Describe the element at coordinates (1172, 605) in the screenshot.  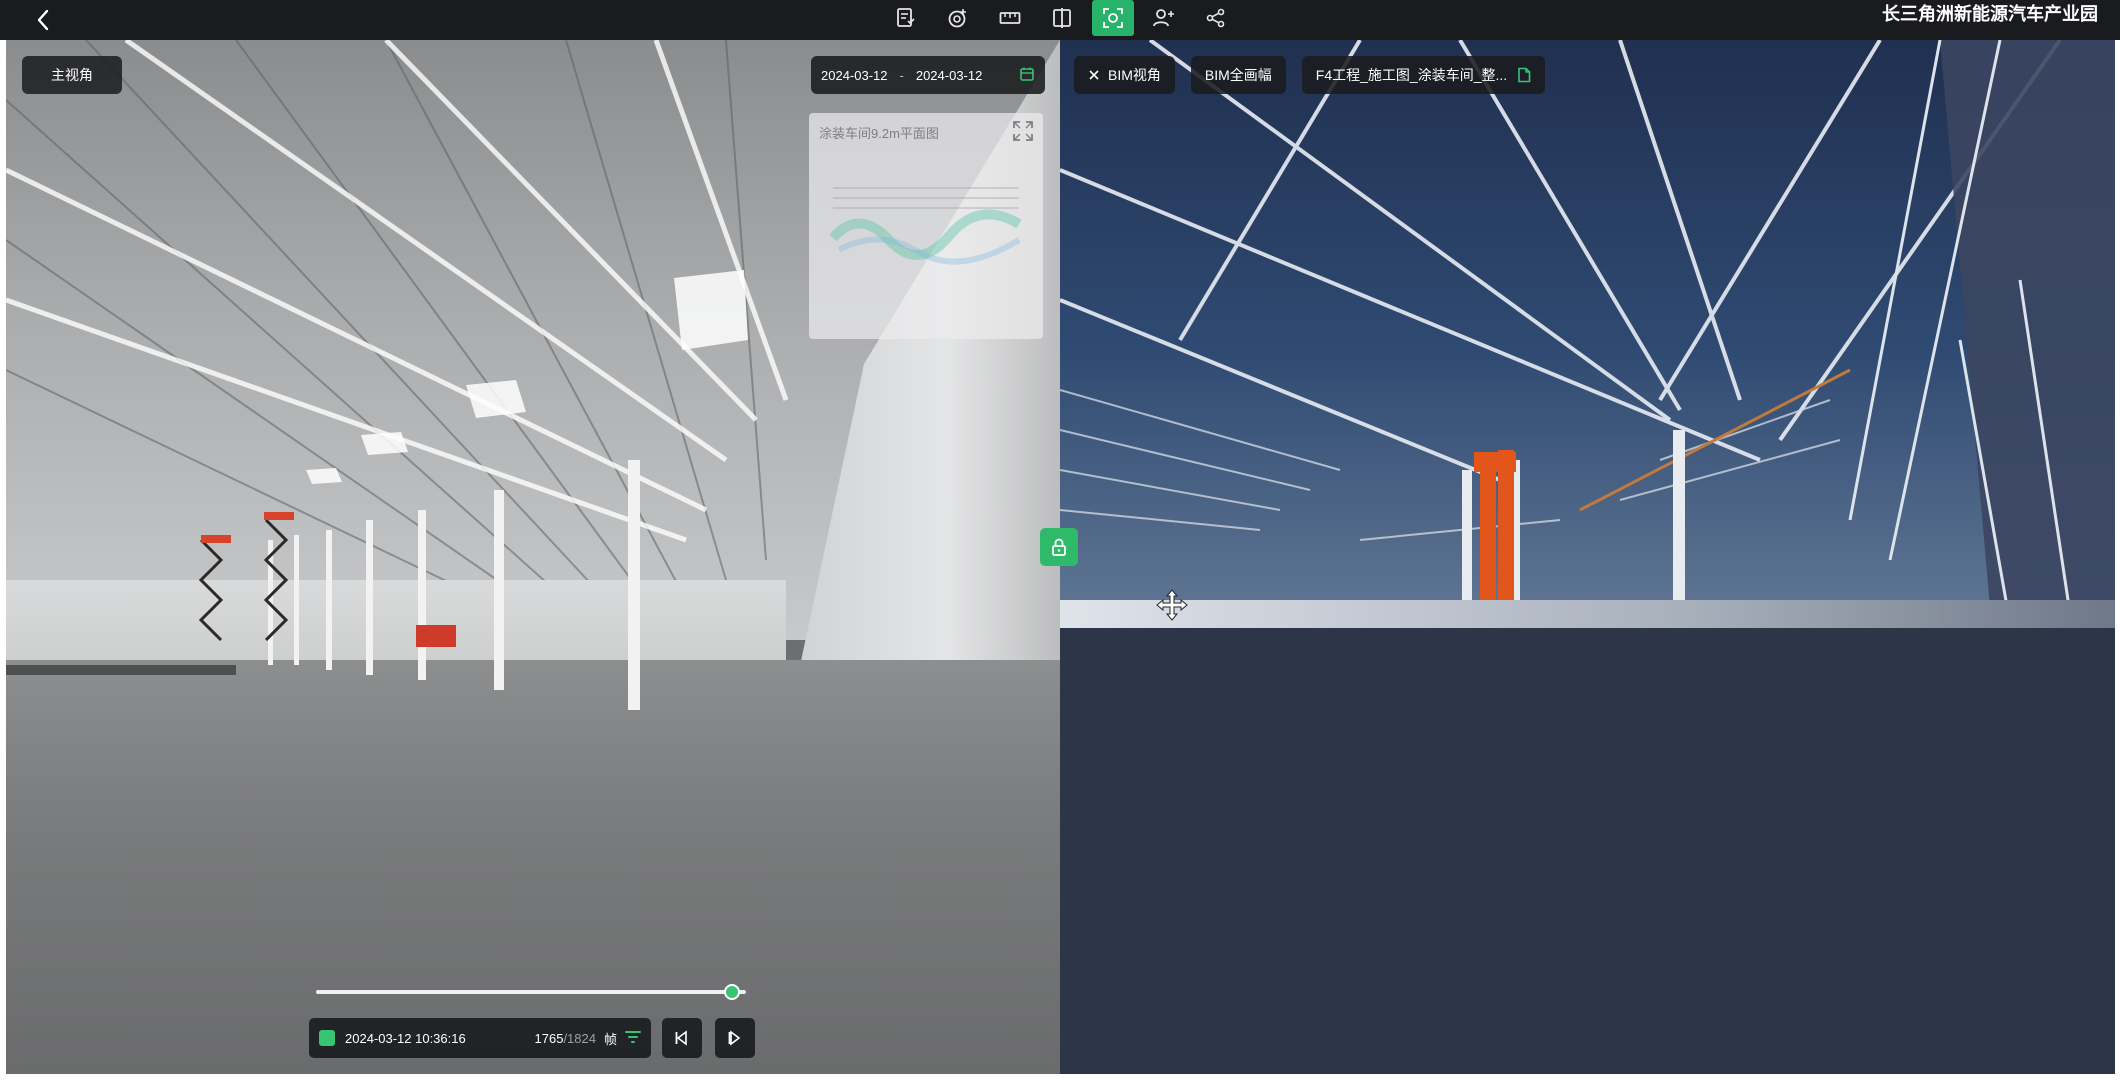
I see `move-cursor-icon` at that location.